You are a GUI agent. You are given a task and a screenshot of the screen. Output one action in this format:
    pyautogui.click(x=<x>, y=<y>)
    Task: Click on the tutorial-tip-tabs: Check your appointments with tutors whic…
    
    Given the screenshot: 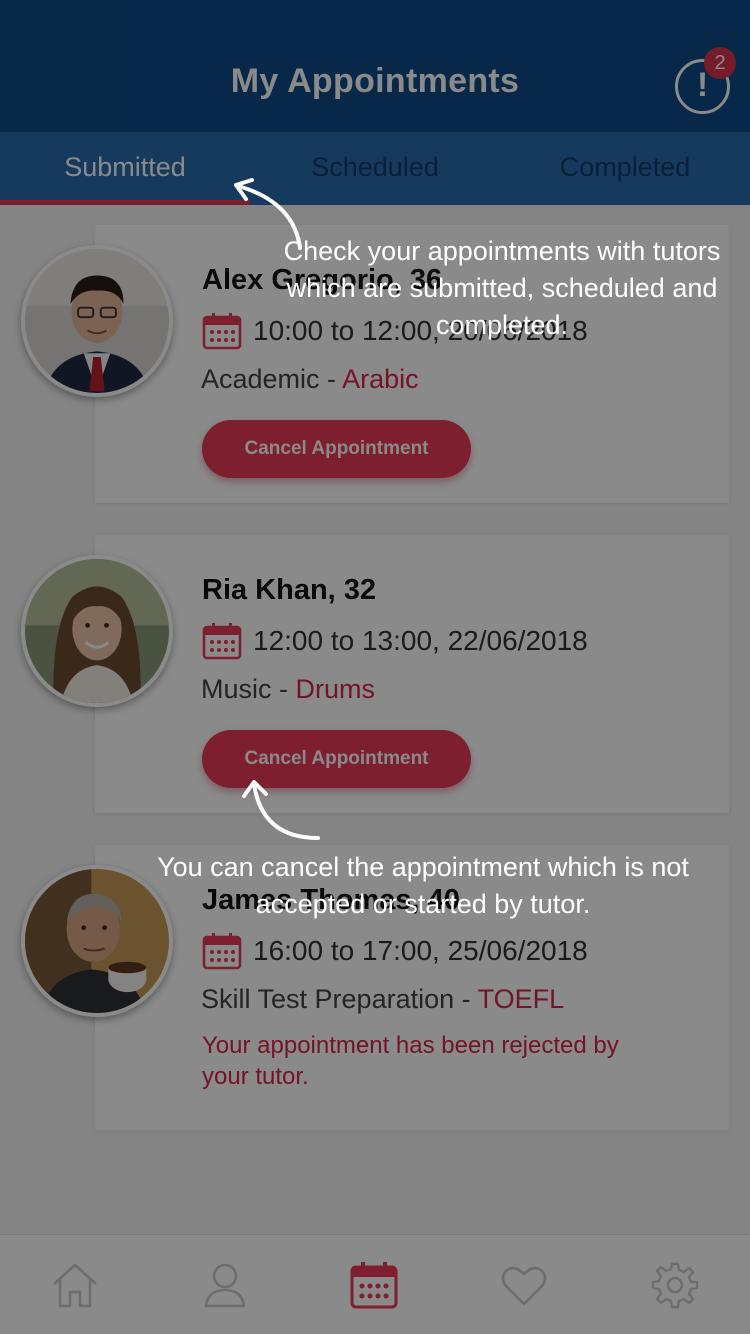 What is the action you would take?
    pyautogui.click(x=502, y=288)
    